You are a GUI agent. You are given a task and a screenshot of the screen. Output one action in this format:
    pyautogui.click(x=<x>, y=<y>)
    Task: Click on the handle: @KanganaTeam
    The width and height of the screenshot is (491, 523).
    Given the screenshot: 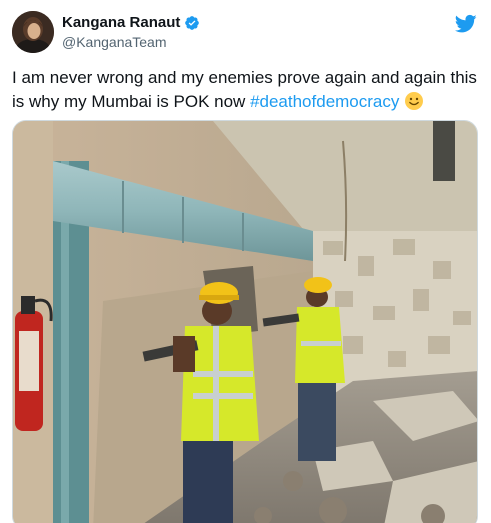 What is the action you would take?
    pyautogui.click(x=114, y=42)
    